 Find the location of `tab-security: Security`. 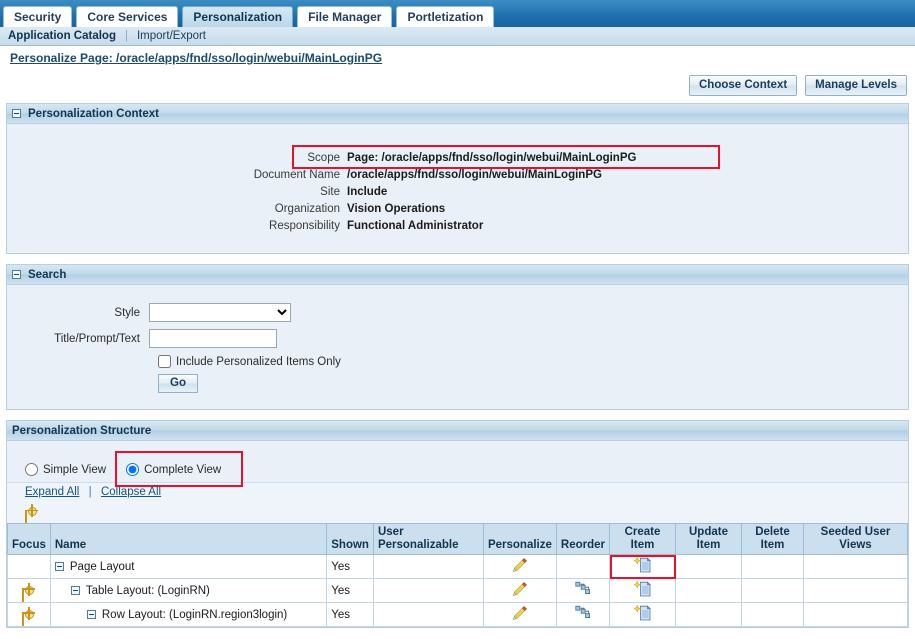

tab-security: Security is located at coordinates (38, 16).